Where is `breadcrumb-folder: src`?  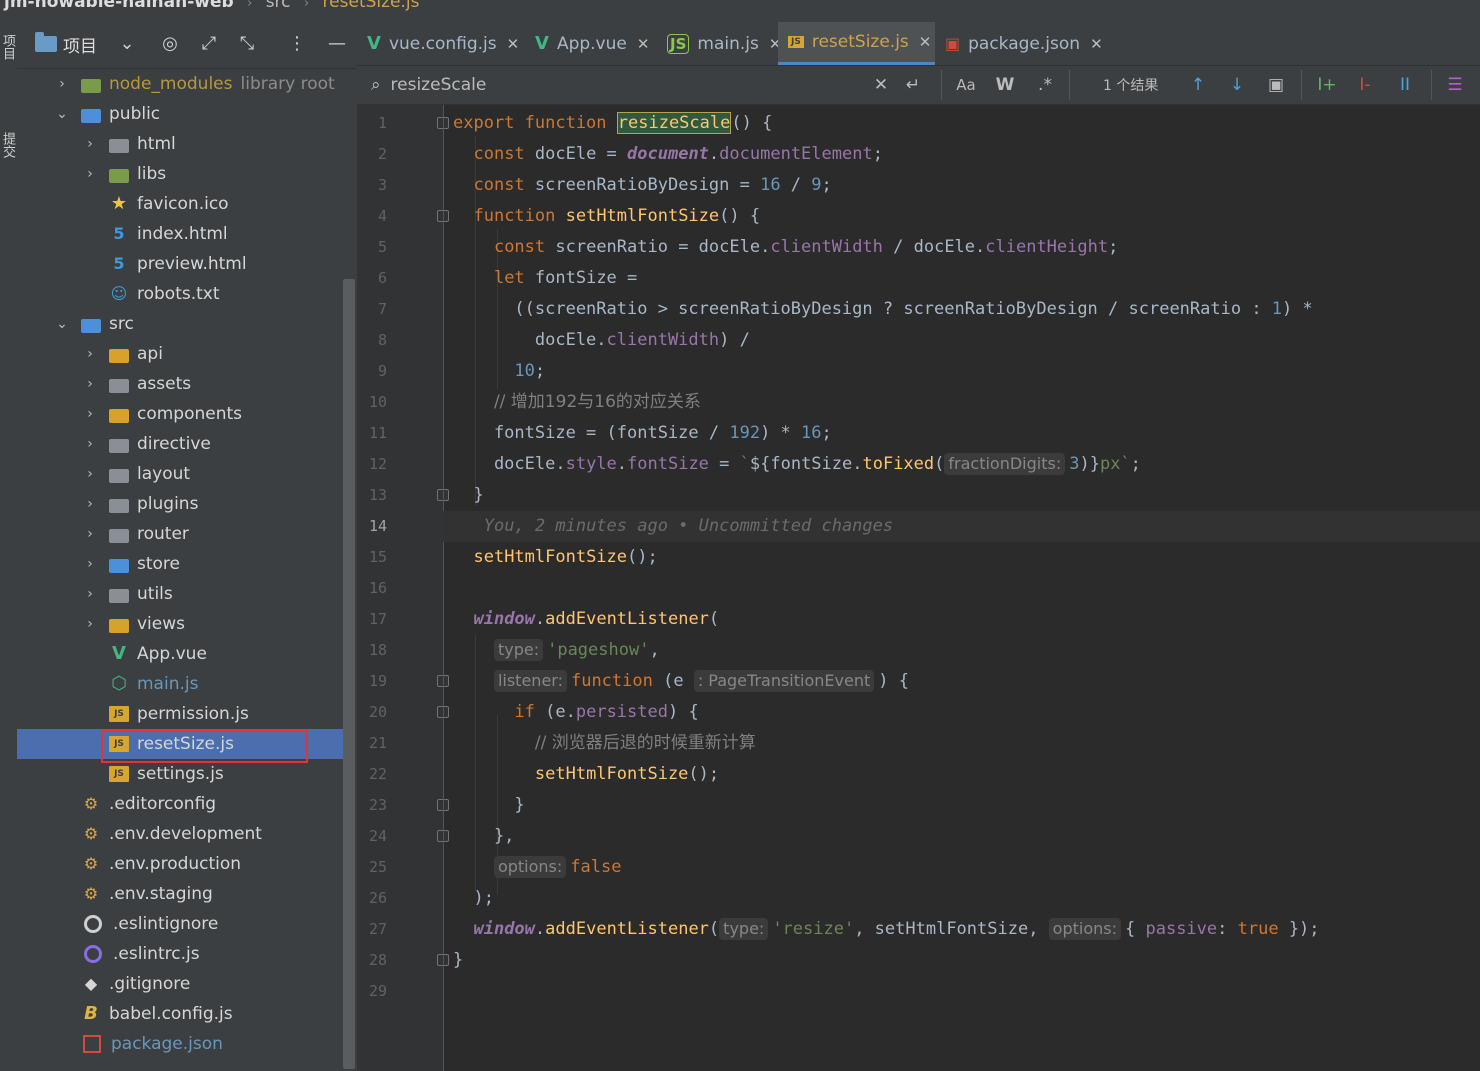
breadcrumb-folder: src is located at coordinates (278, 6).